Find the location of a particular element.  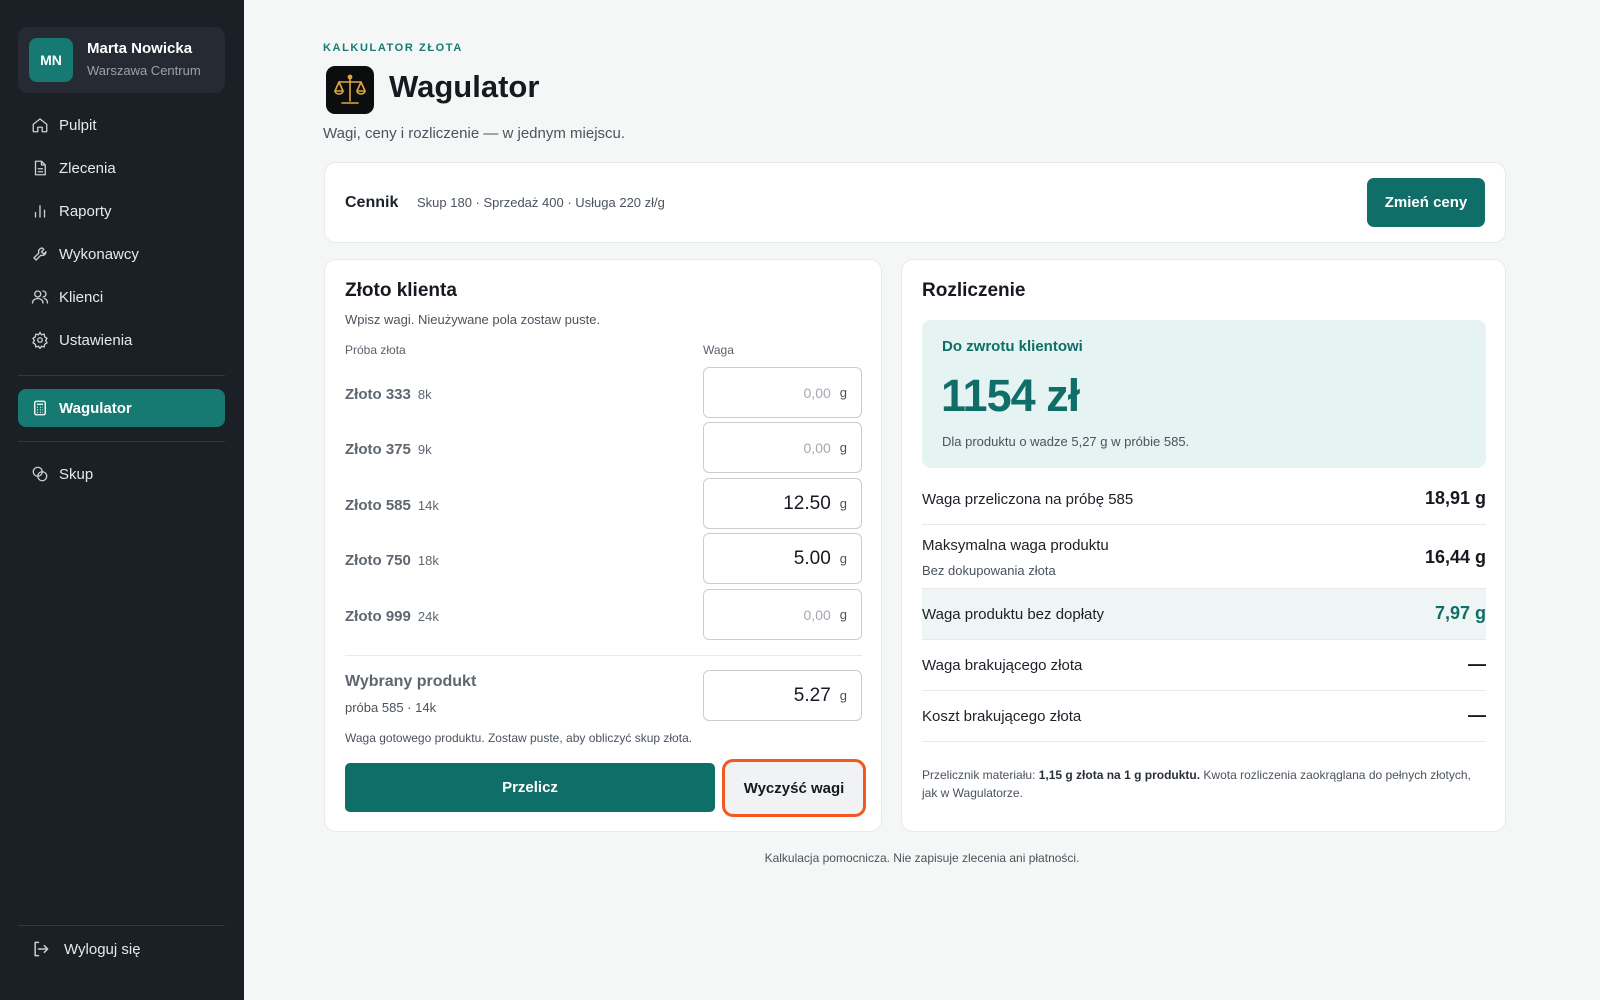

users-icon is located at coordinates (40, 297).